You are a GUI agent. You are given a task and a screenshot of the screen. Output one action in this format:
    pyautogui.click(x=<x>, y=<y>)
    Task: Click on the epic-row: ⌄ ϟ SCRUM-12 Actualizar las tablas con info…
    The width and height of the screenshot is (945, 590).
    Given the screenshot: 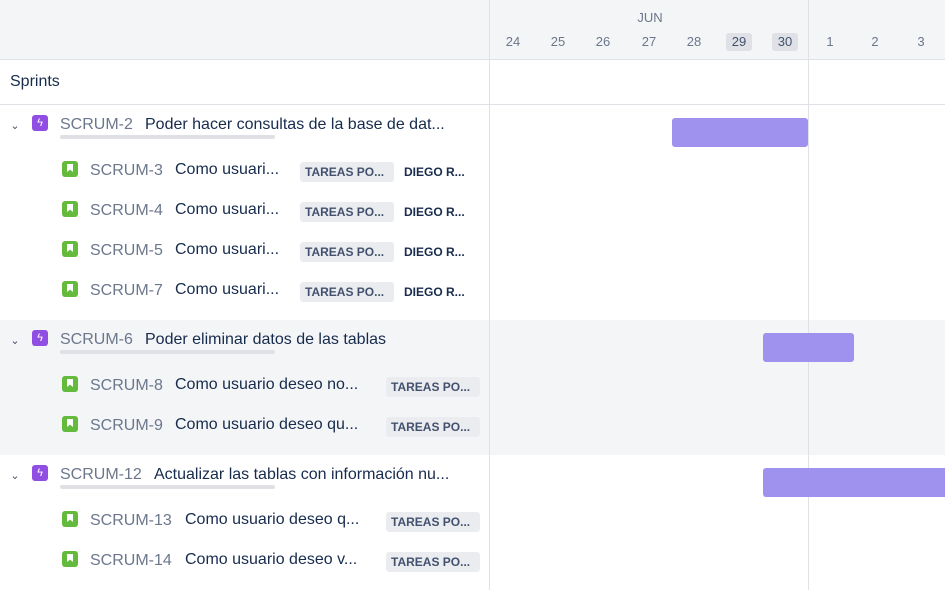 What is the action you would take?
    pyautogui.click(x=244, y=483)
    